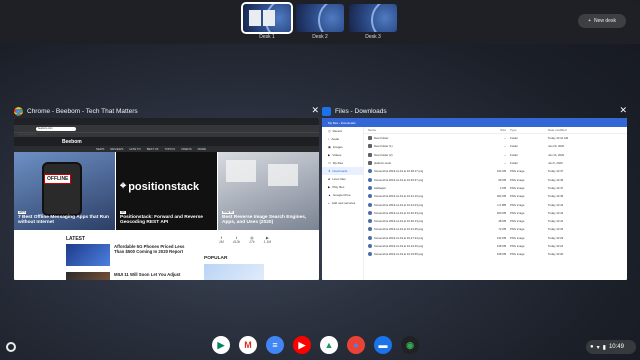  Describe the element at coordinates (153, 149) in the screenshot. I see `nav-best-of: BEST OF` at that location.